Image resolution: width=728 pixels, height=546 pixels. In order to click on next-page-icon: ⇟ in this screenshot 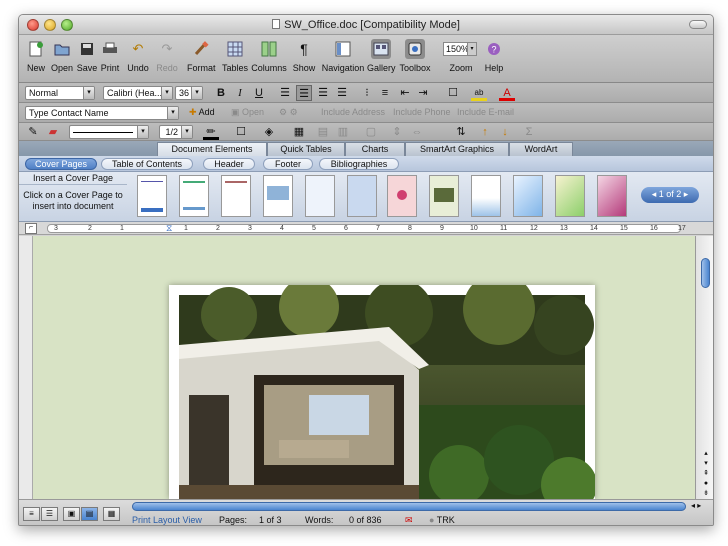, I will do `click(706, 494)`.